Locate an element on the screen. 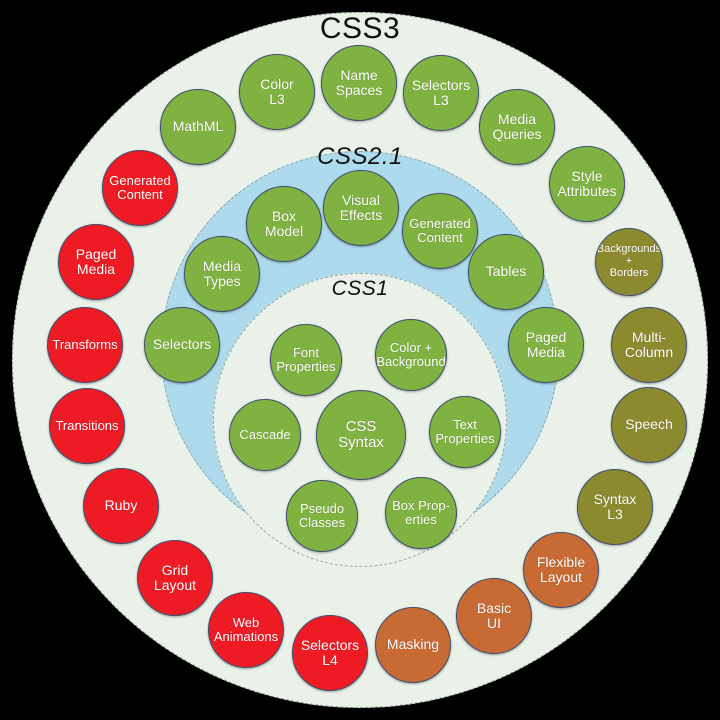  topic-bubble-label: Text Properties is located at coordinates (465, 431).